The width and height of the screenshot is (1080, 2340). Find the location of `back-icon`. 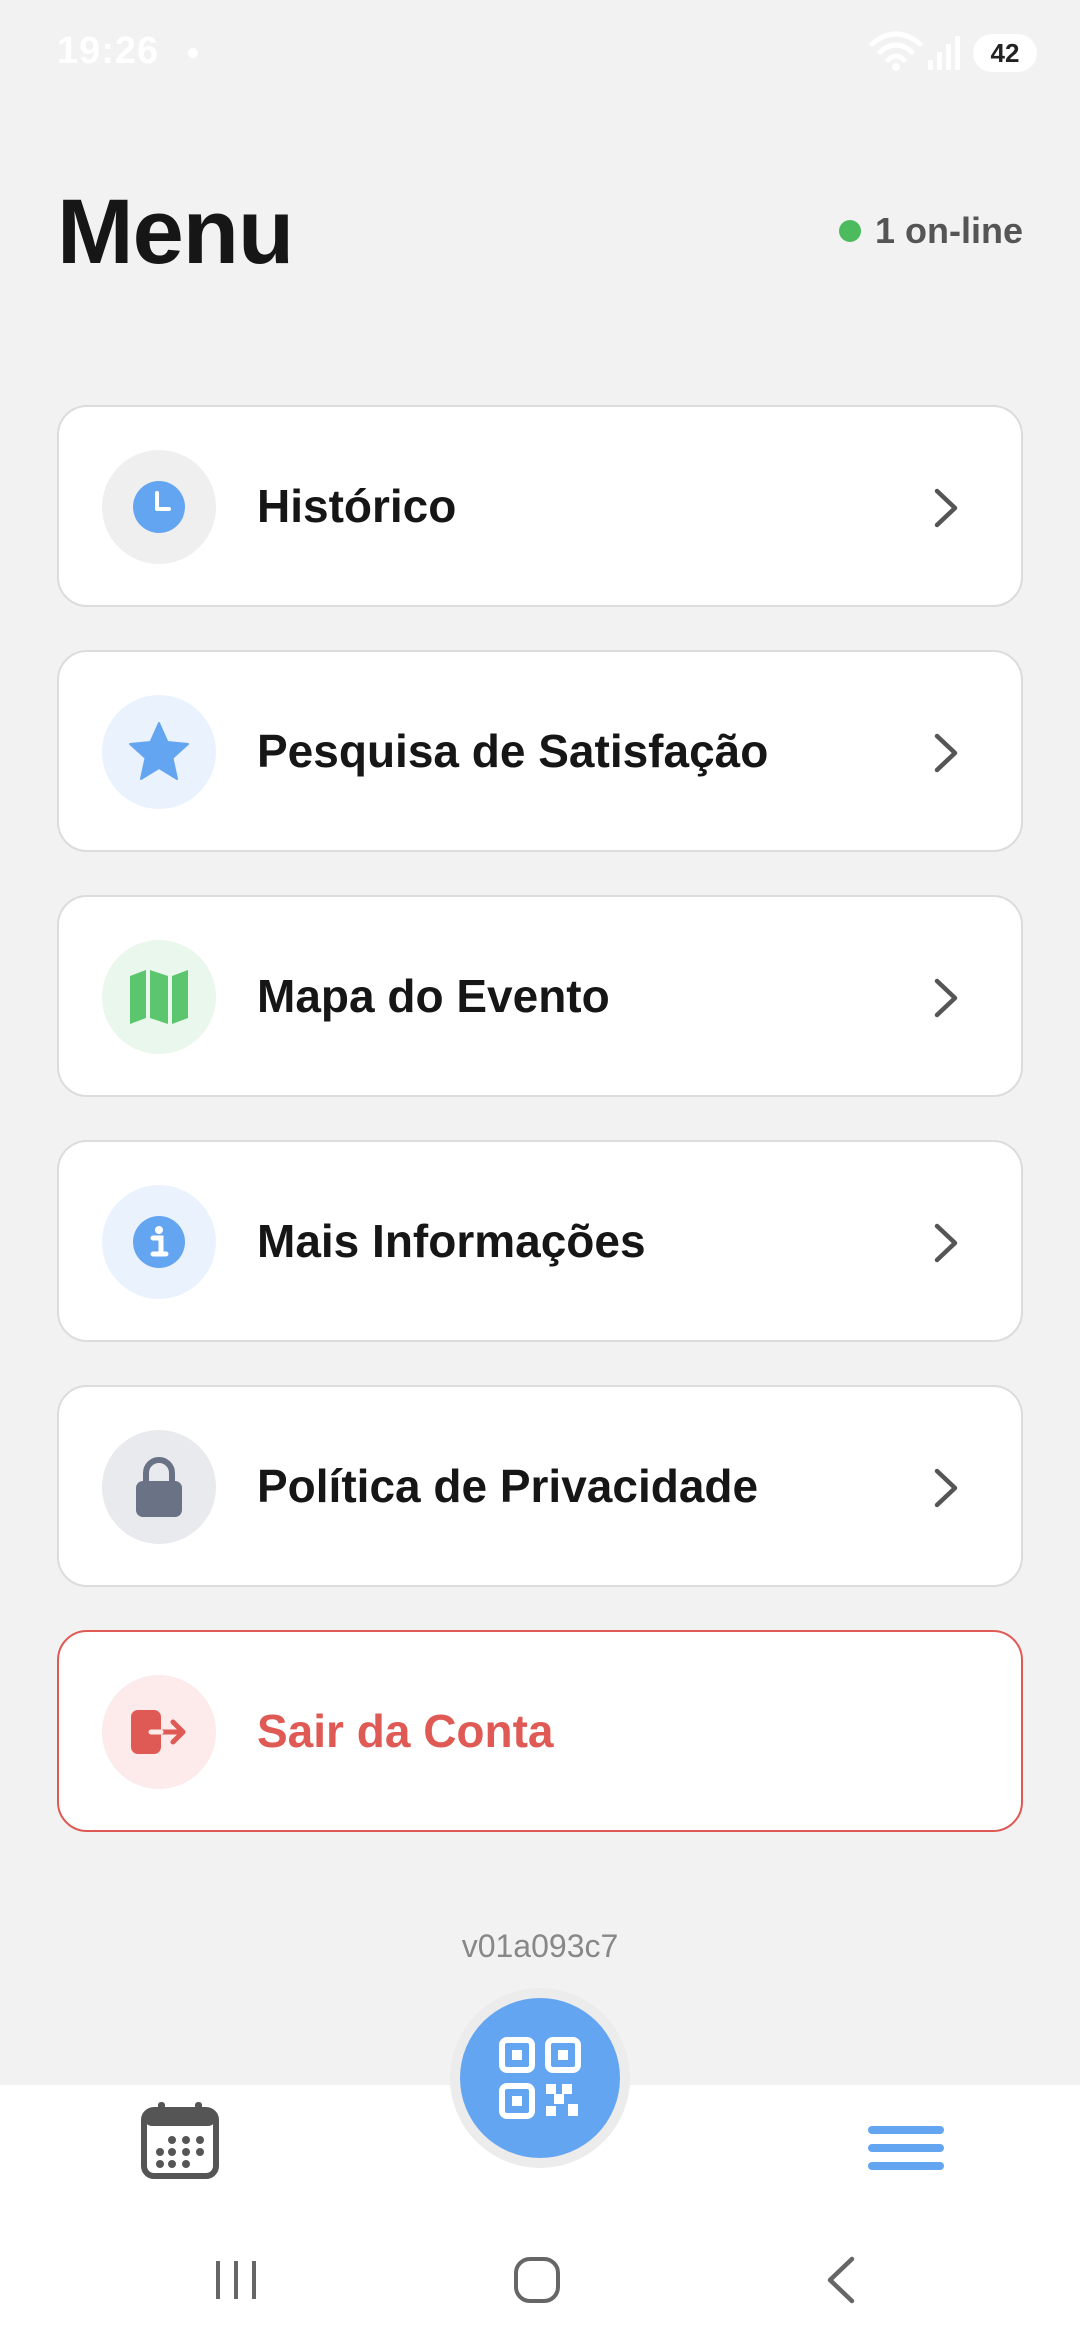

back-icon is located at coordinates (840, 2280).